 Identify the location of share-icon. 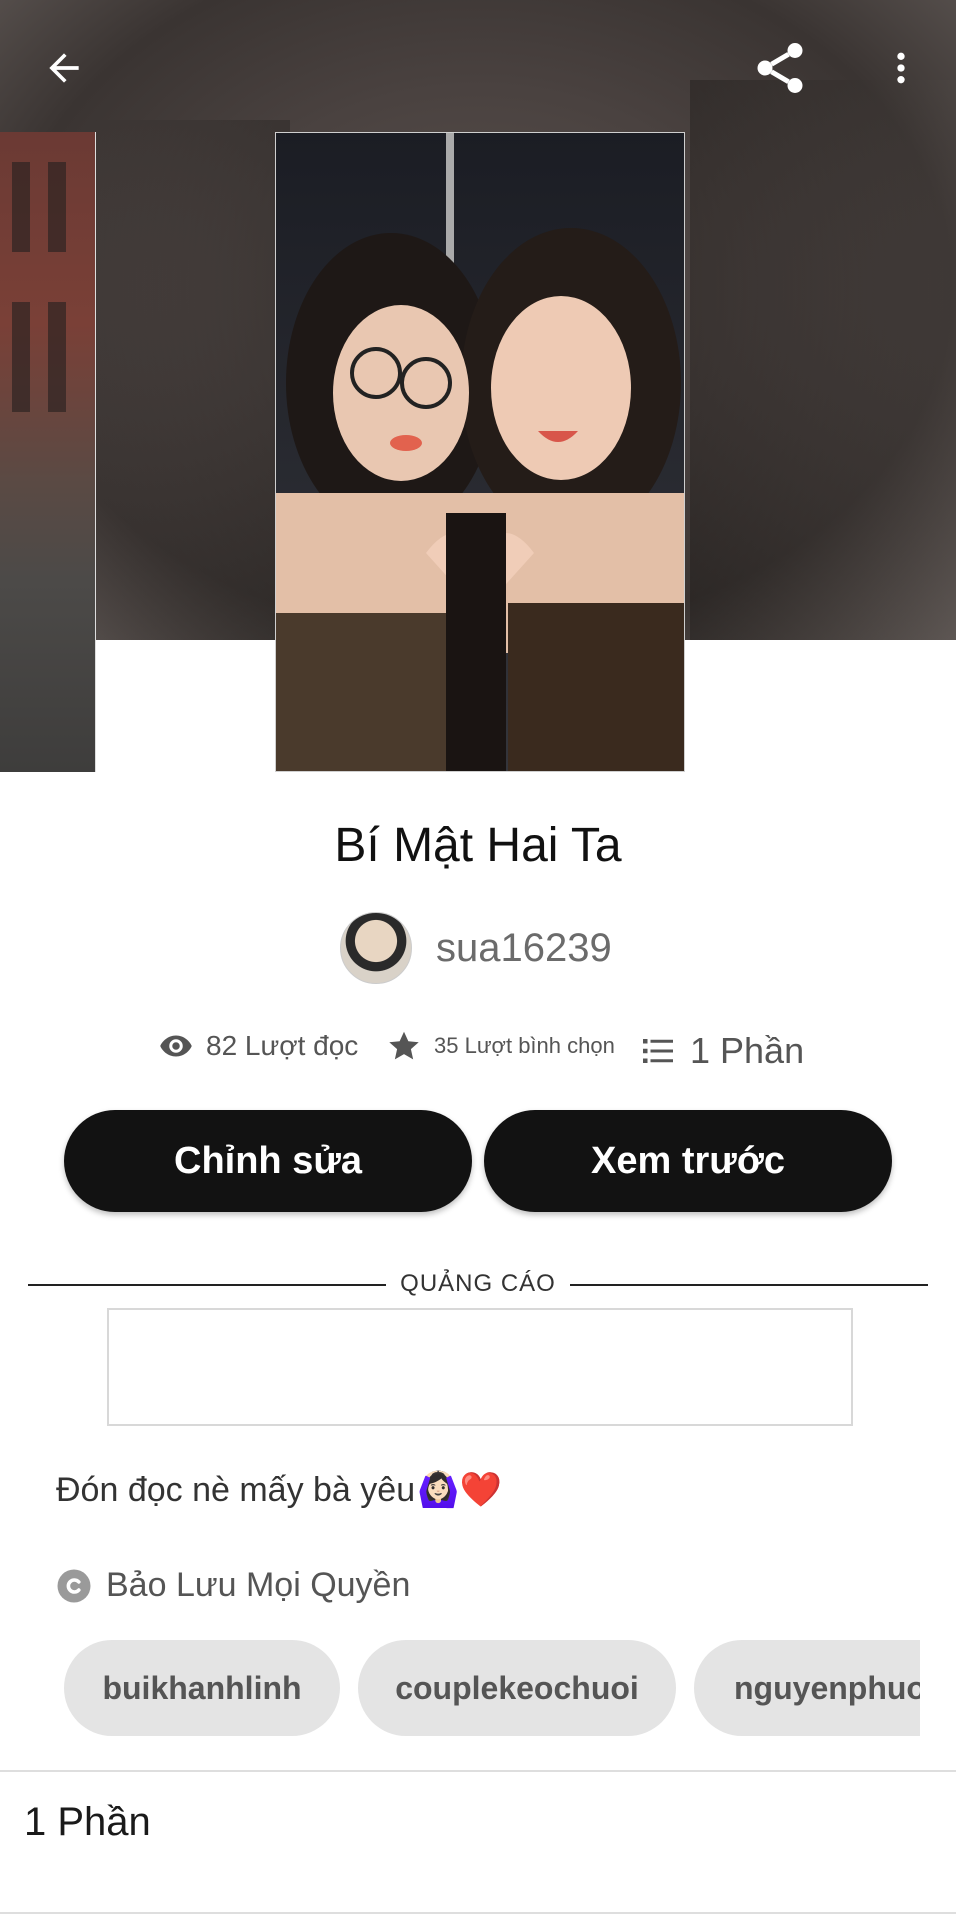
(780, 68).